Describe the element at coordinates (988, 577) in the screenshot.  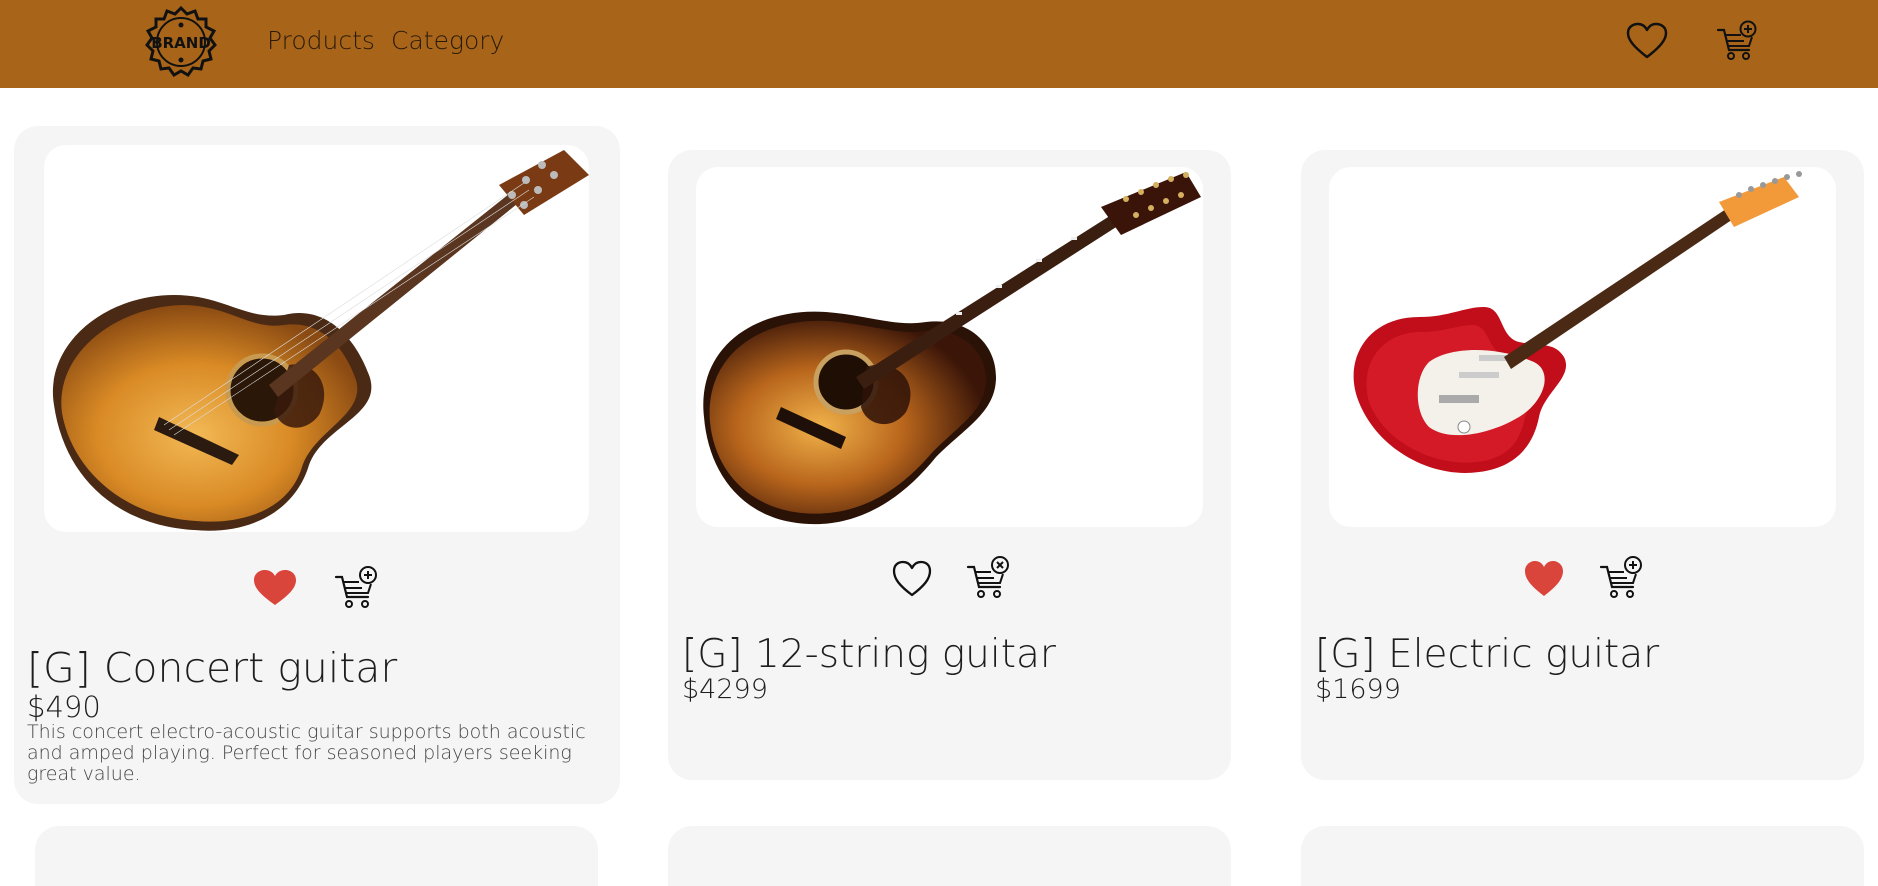
I see `cart-remove-icon` at that location.